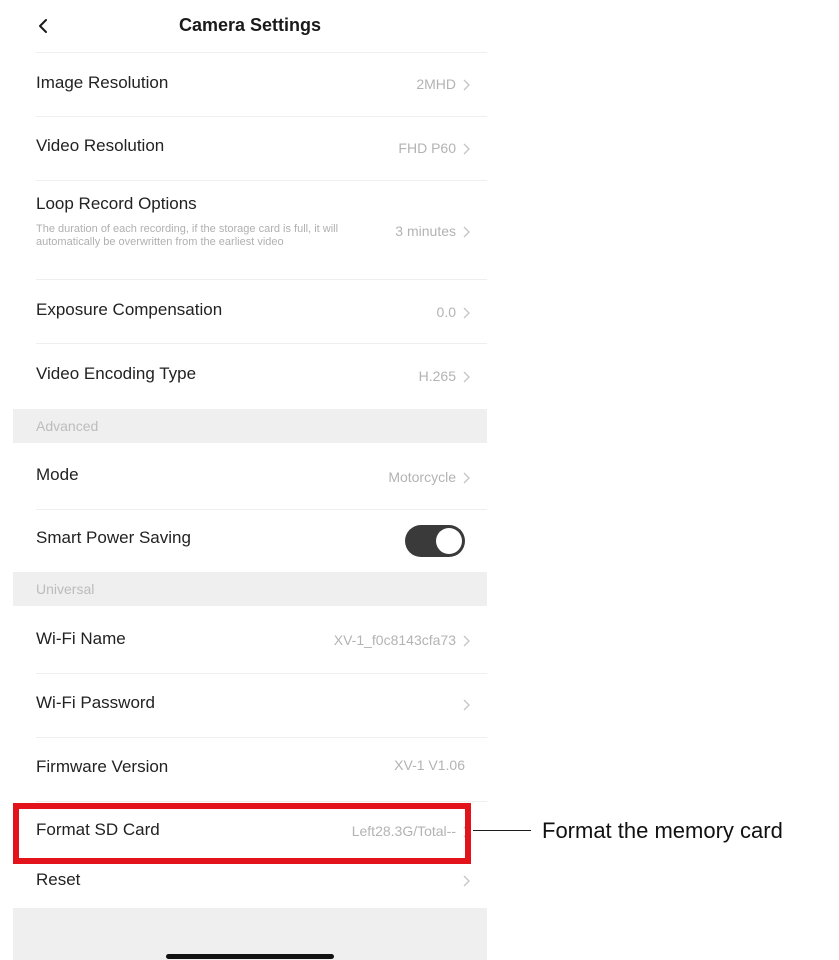 The height and width of the screenshot is (960, 839). I want to click on setting-label: Video Resolution, so click(100, 145).